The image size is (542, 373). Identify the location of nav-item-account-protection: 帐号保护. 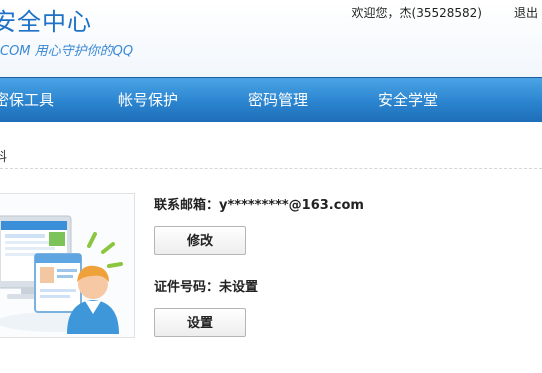
(148, 99).